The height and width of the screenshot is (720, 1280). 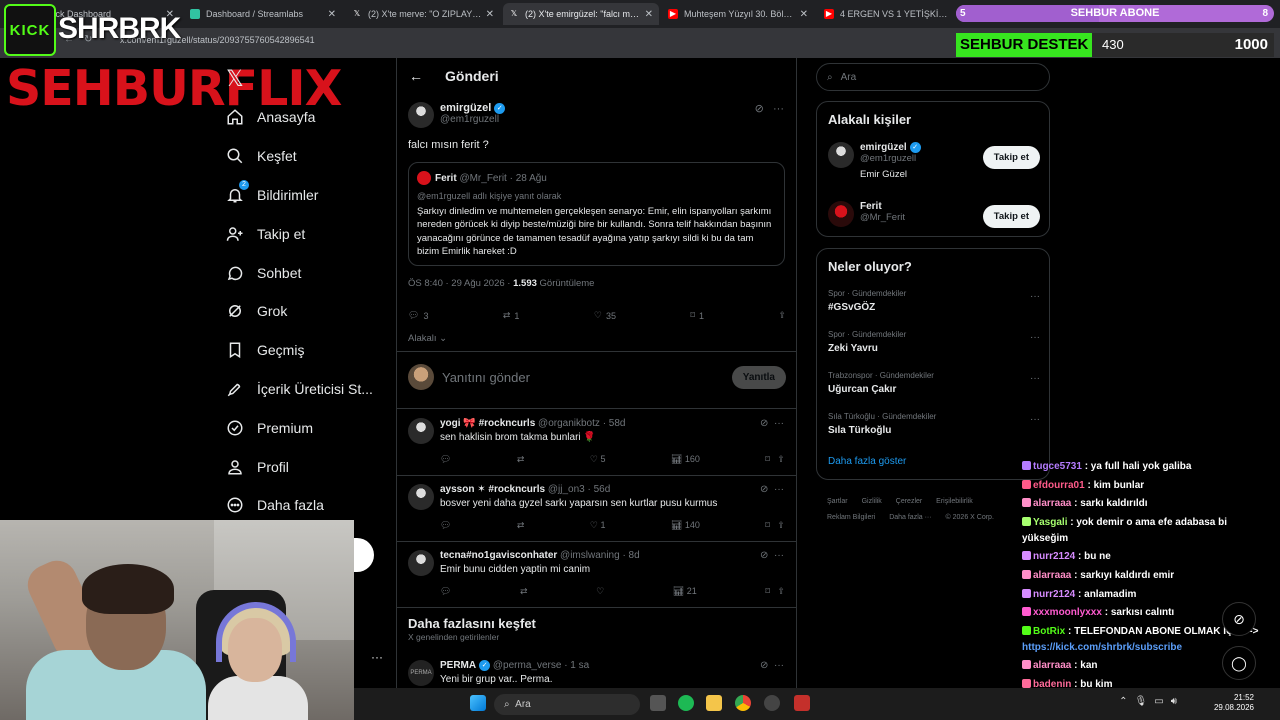 What do you see at coordinates (364, 555) in the screenshot?
I see `post-button` at bounding box center [364, 555].